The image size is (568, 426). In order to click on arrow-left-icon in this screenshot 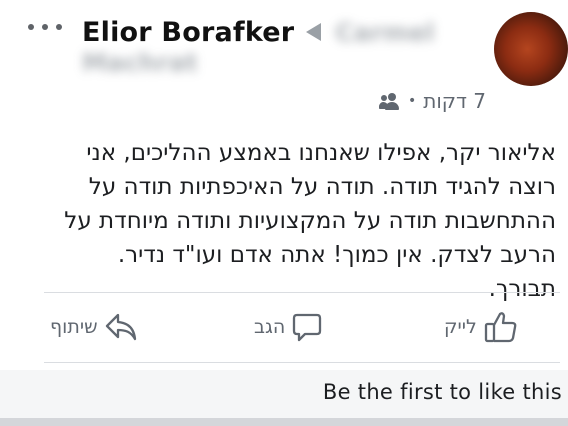, I will do `click(314, 32)`.